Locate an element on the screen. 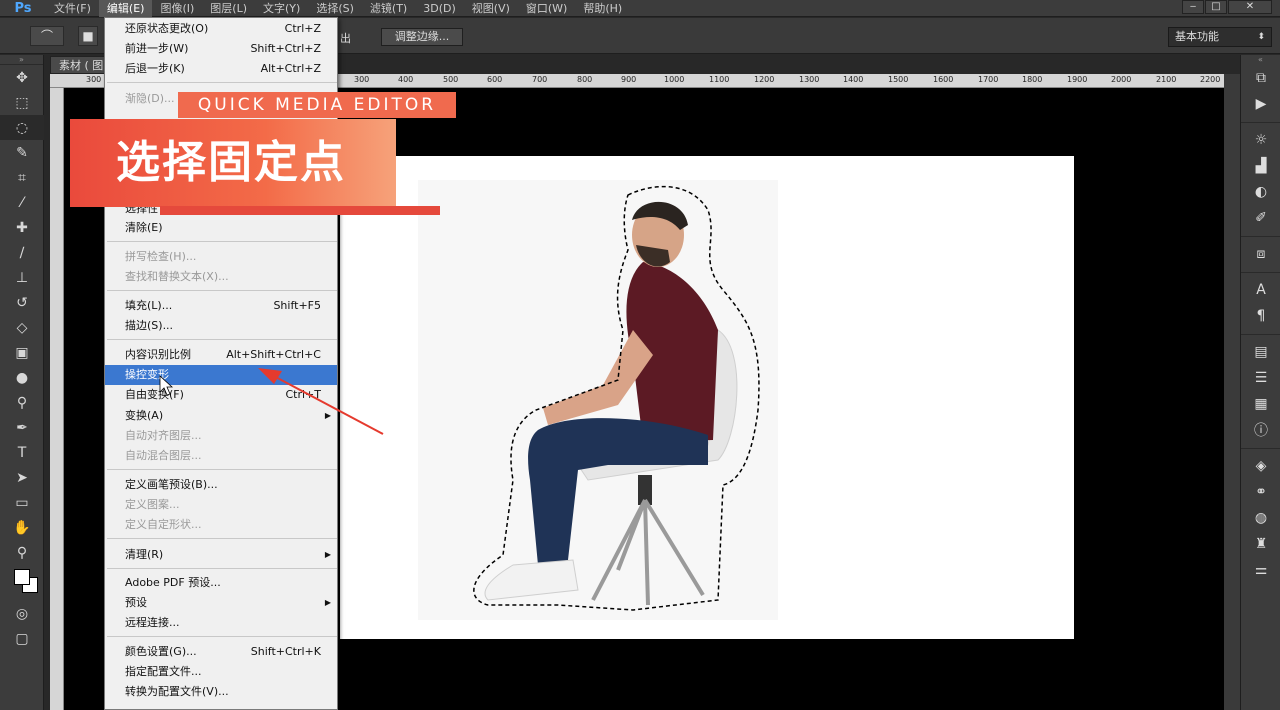  menu-content-aware-scale: 内容识别比例 Alt+Shift+Ctrl+C is located at coordinates (221, 355).